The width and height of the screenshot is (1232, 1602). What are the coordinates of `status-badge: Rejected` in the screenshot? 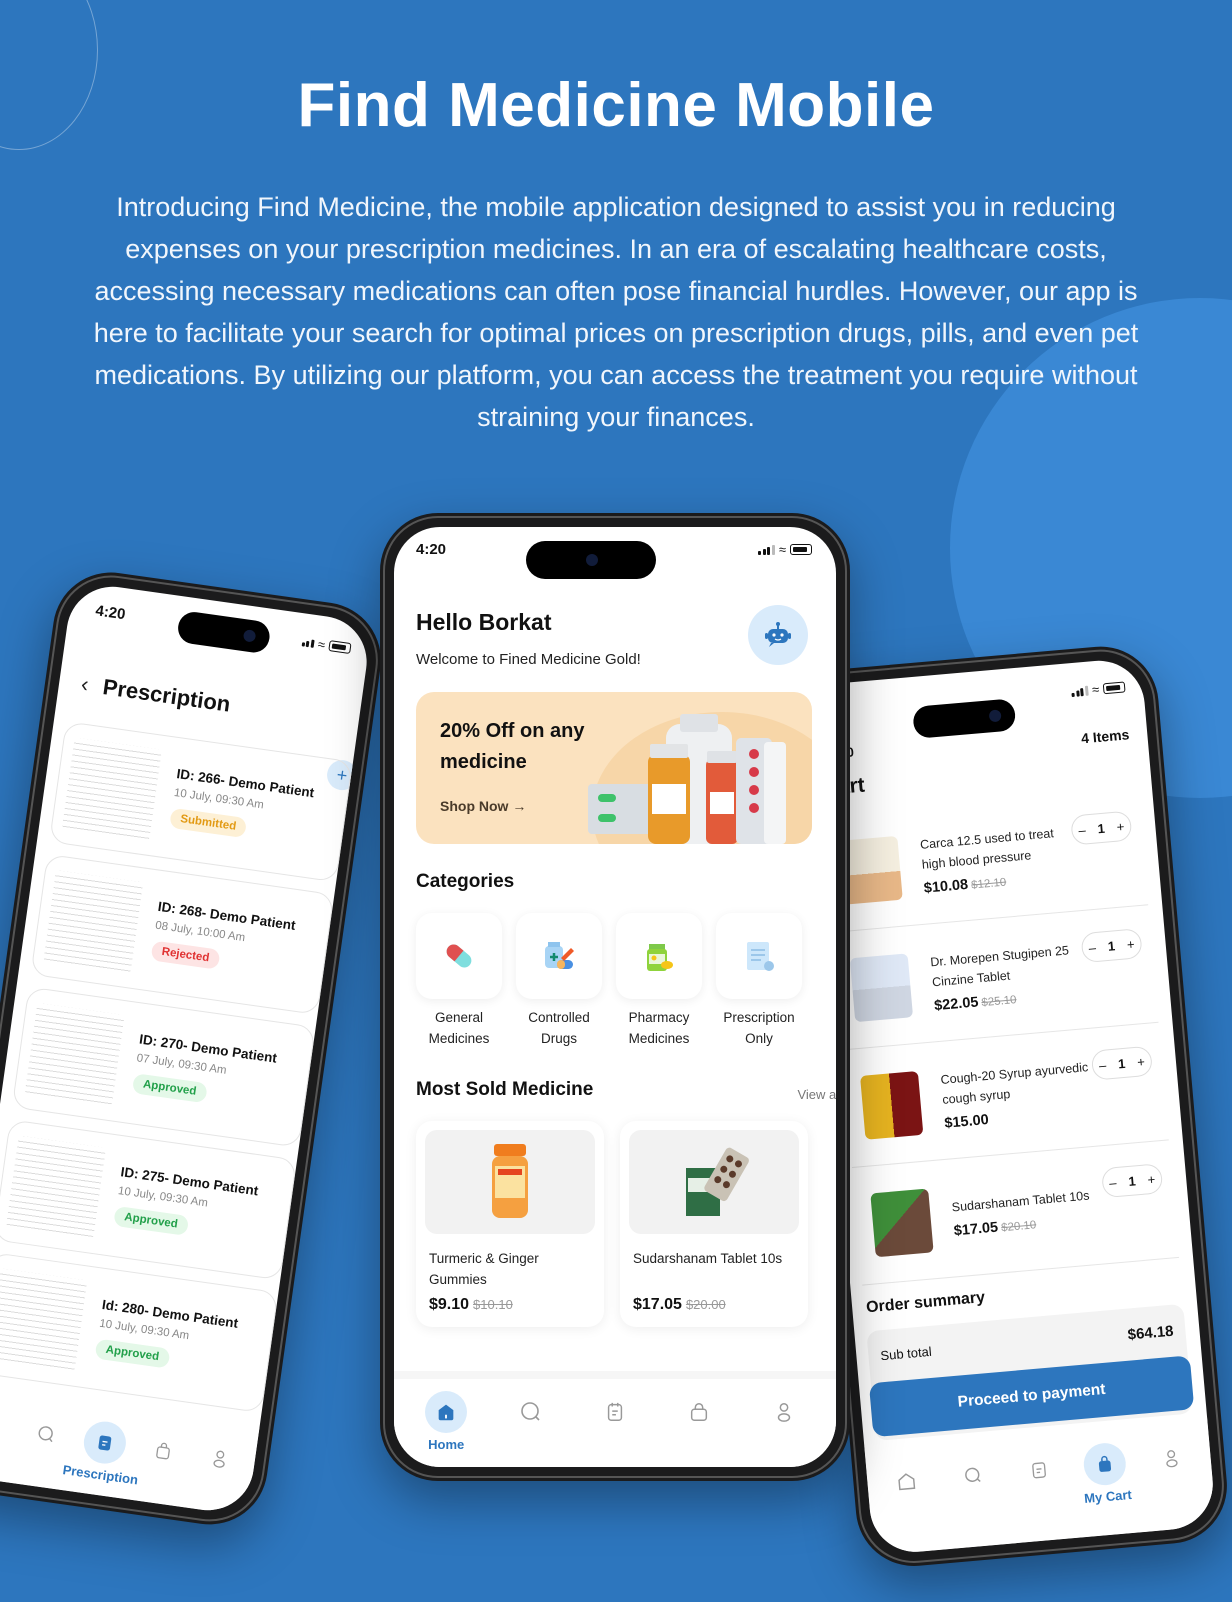 It's located at (185, 955).